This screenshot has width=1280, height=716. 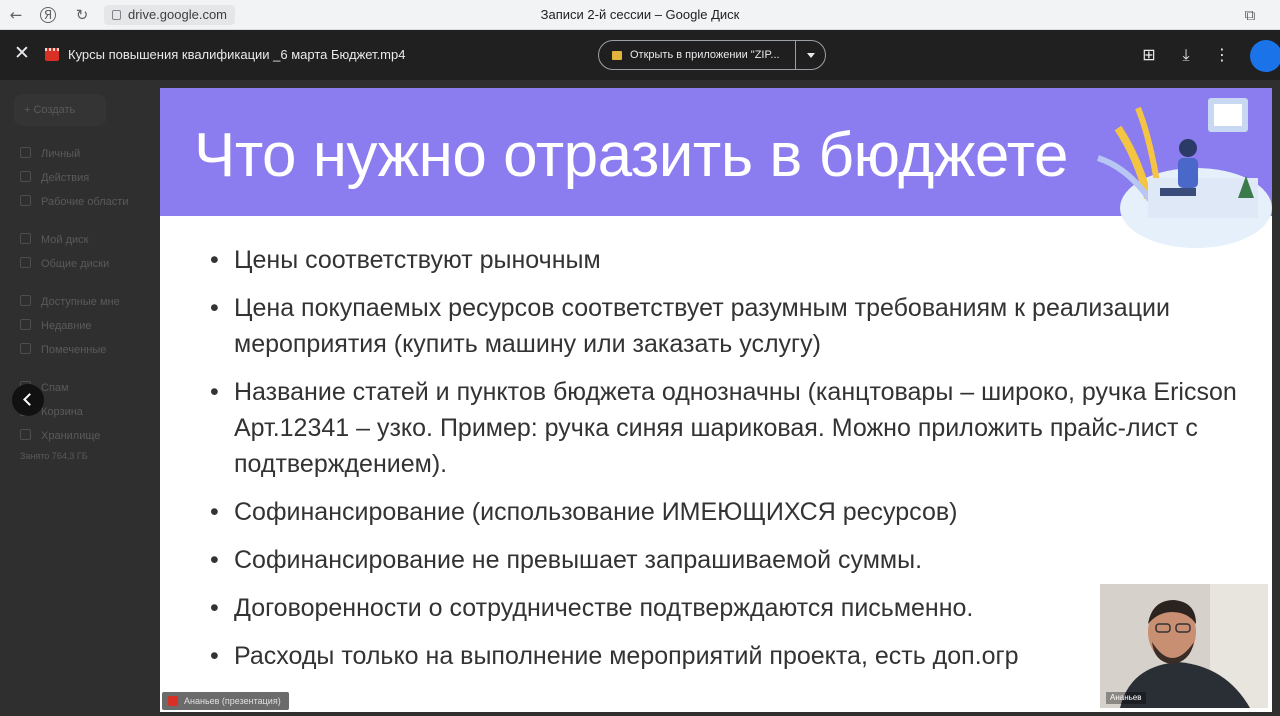 I want to click on drive-nav-item: Личный, so click(x=50, y=154).